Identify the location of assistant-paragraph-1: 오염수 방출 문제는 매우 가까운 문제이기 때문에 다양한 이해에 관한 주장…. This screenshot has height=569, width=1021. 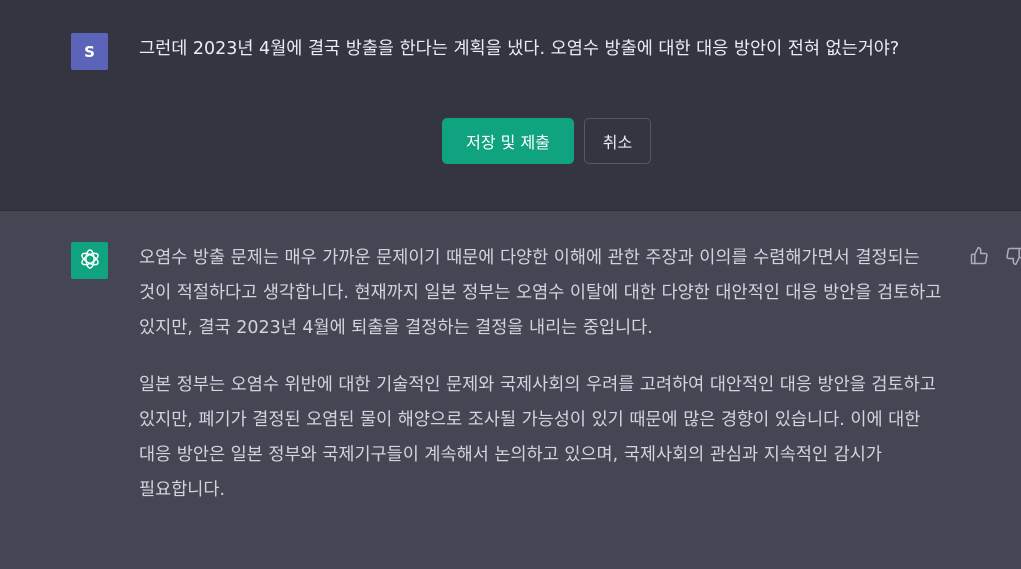
(540, 293).